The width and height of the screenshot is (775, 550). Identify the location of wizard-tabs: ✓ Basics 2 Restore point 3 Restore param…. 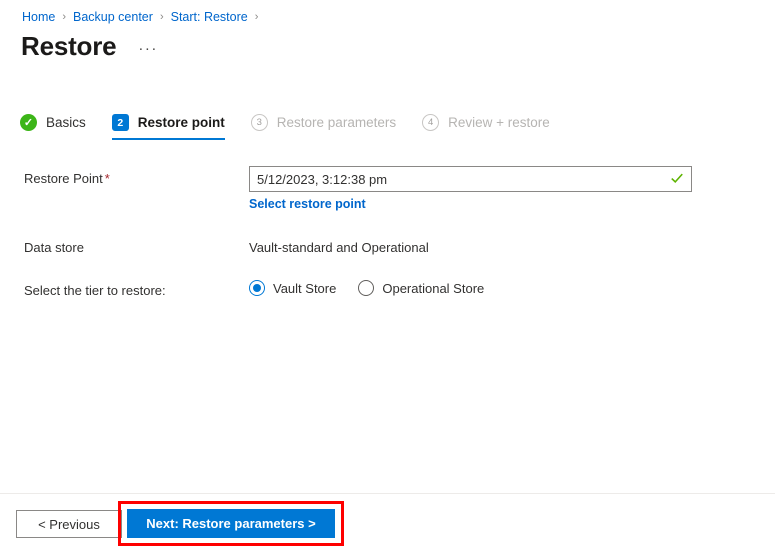
(298, 132).